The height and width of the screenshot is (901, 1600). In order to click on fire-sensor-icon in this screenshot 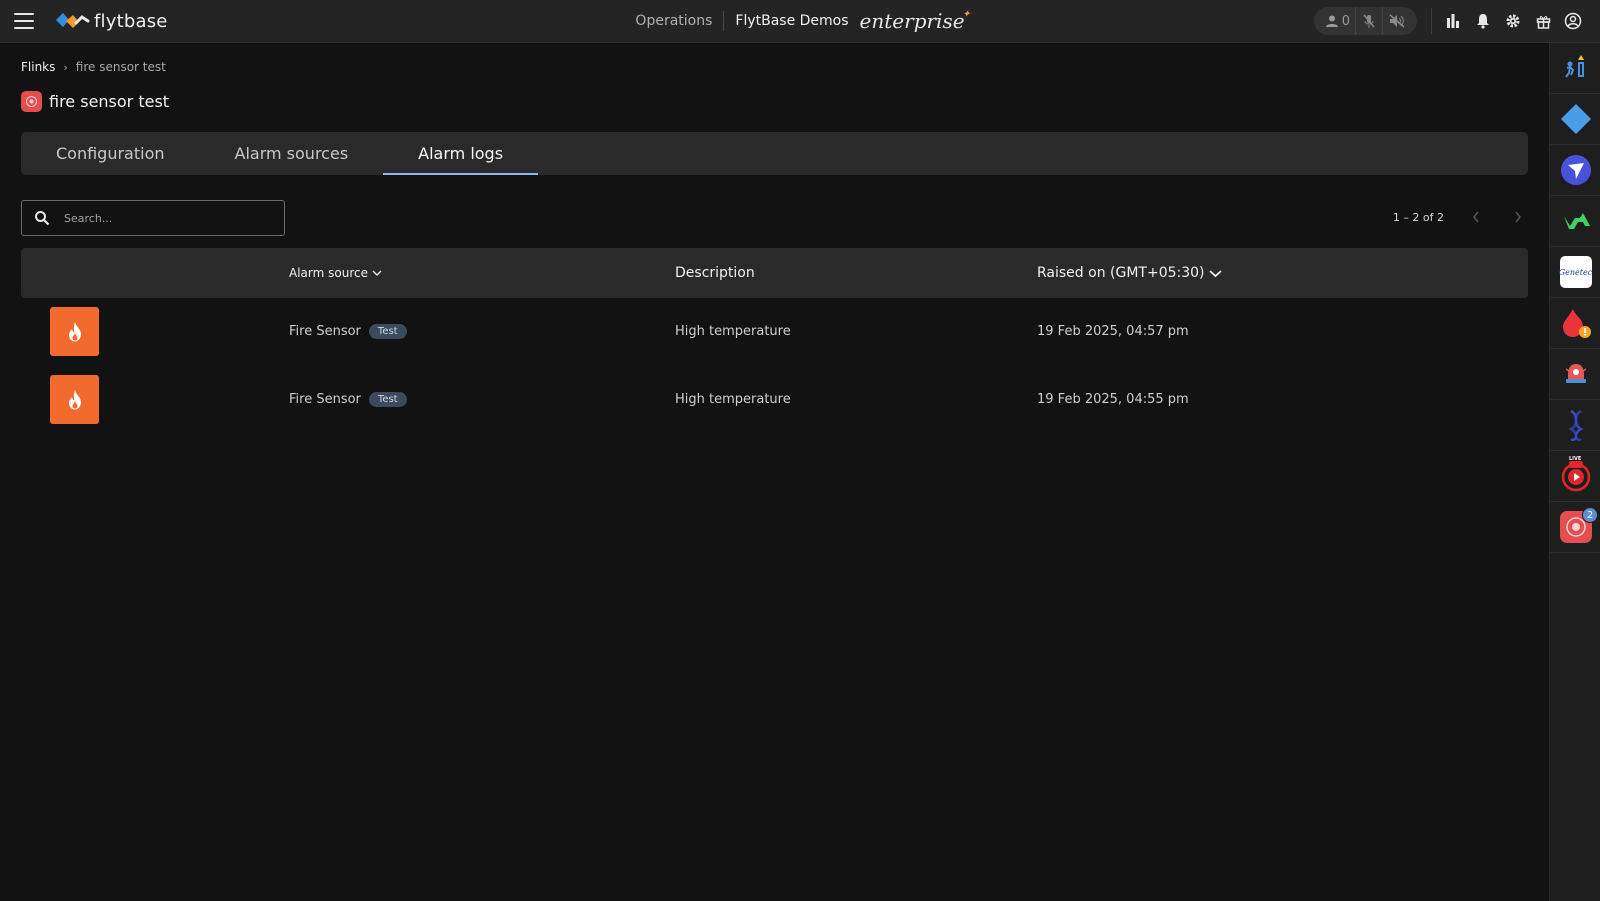, I will do `click(31, 101)`.